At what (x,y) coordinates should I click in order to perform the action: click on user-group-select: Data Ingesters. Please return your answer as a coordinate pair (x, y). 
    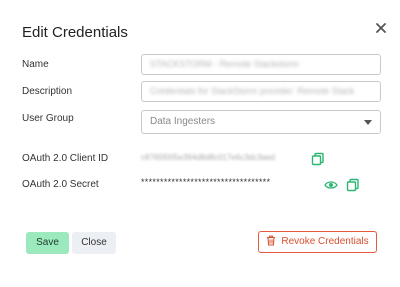
    Looking at the image, I should click on (261, 122).